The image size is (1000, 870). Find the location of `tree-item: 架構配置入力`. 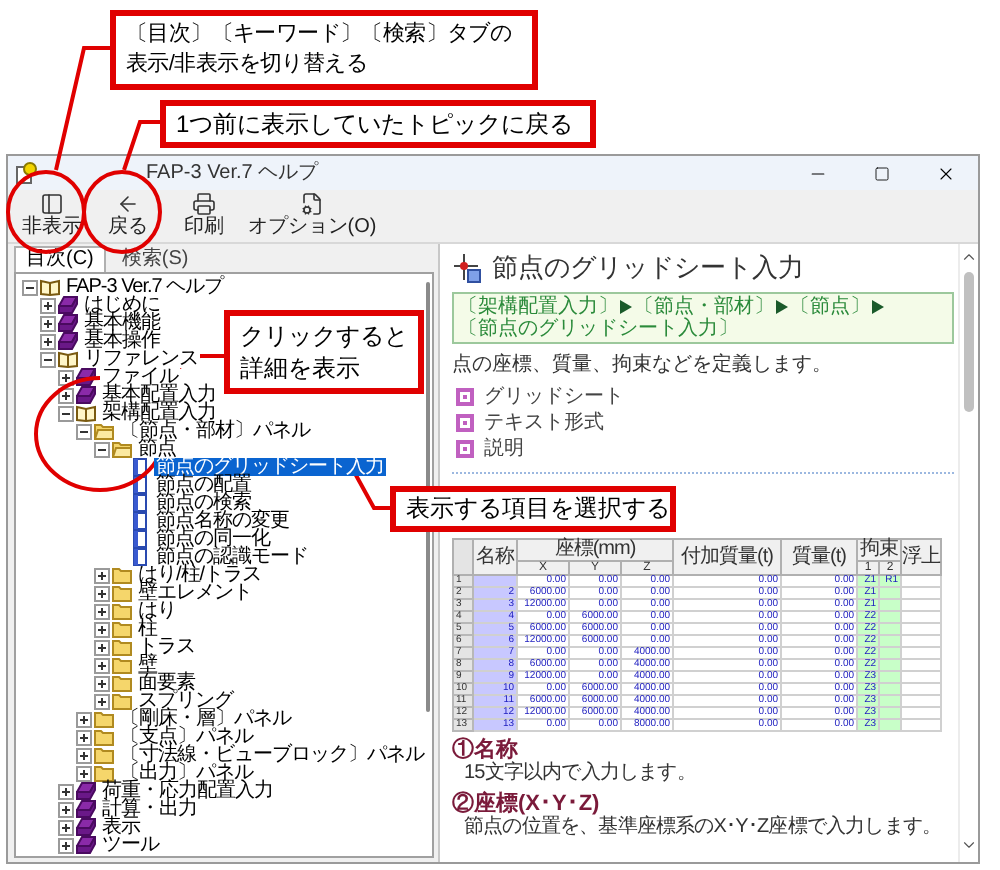

tree-item: 架構配置入力 is located at coordinates (159, 413).